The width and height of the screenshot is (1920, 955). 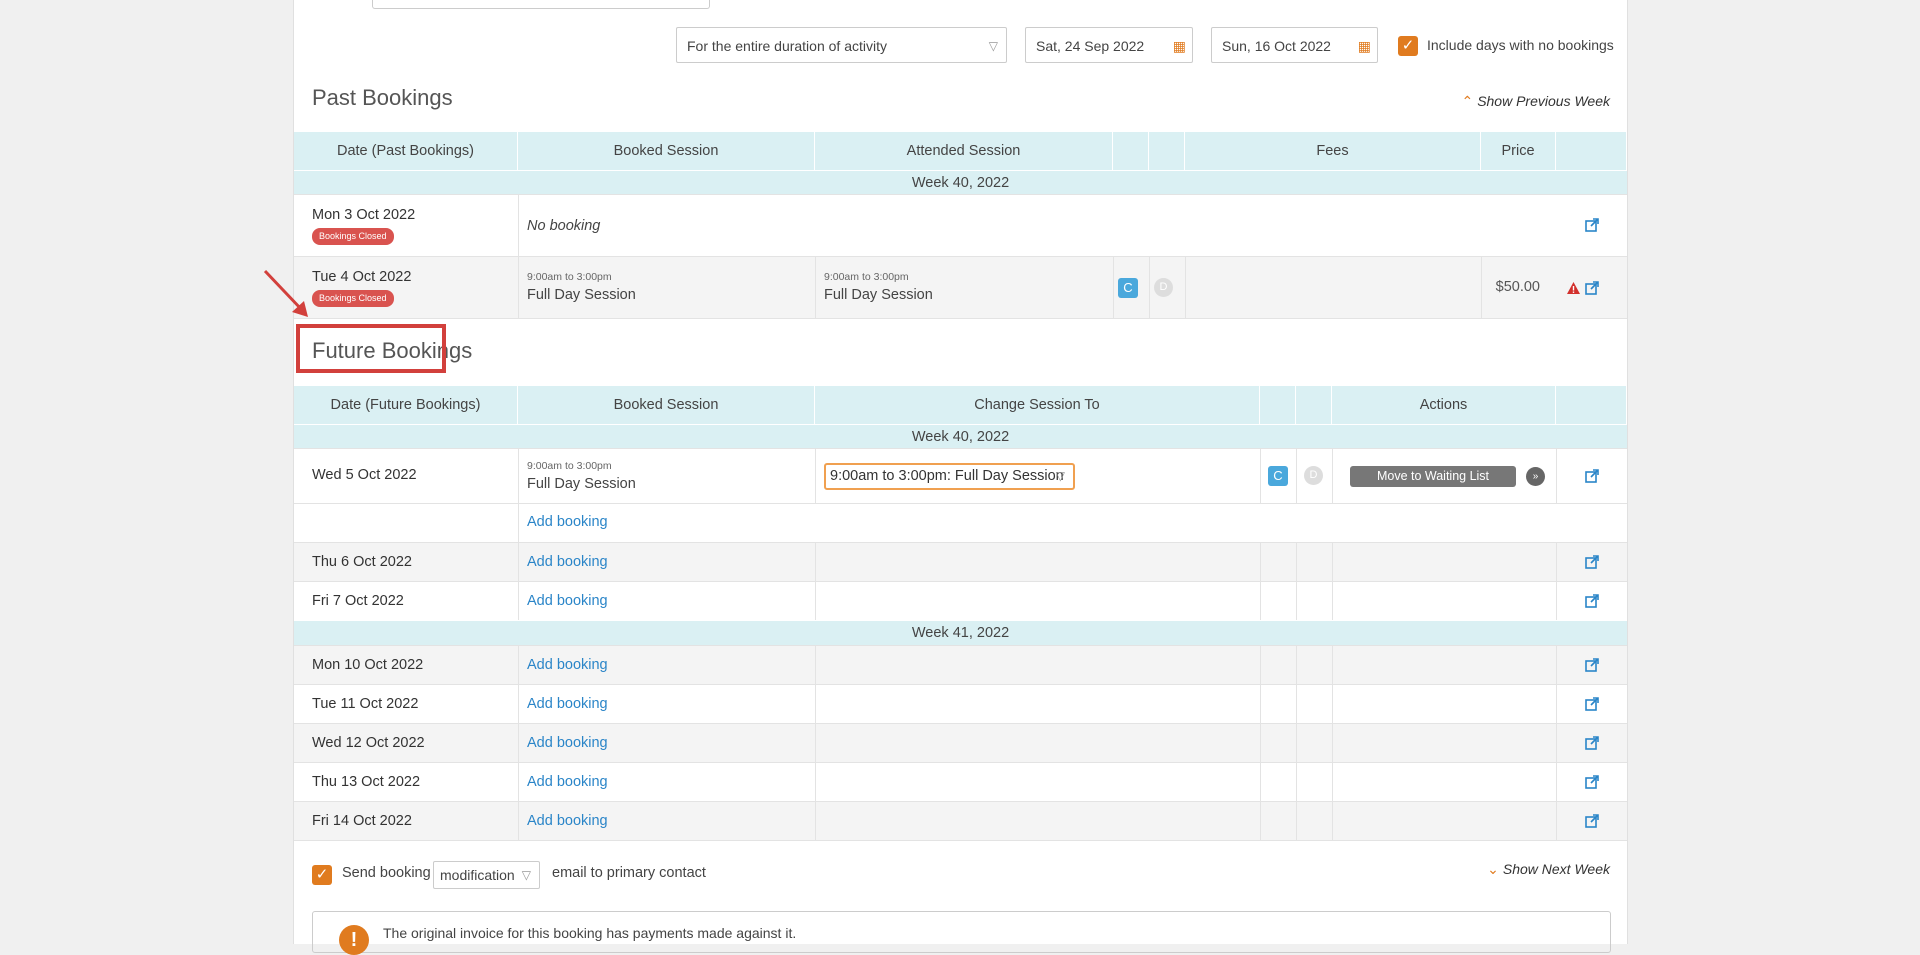 I want to click on col-date-past: Date (Past Bookings), so click(x=406, y=151).